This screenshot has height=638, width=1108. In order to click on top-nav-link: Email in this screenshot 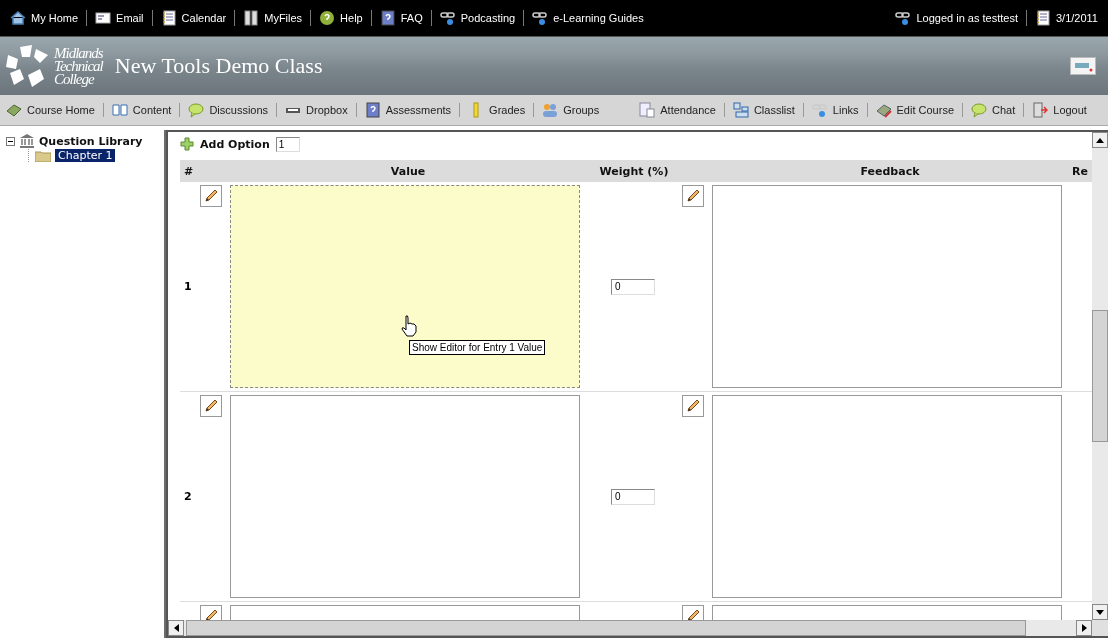, I will do `click(119, 18)`.